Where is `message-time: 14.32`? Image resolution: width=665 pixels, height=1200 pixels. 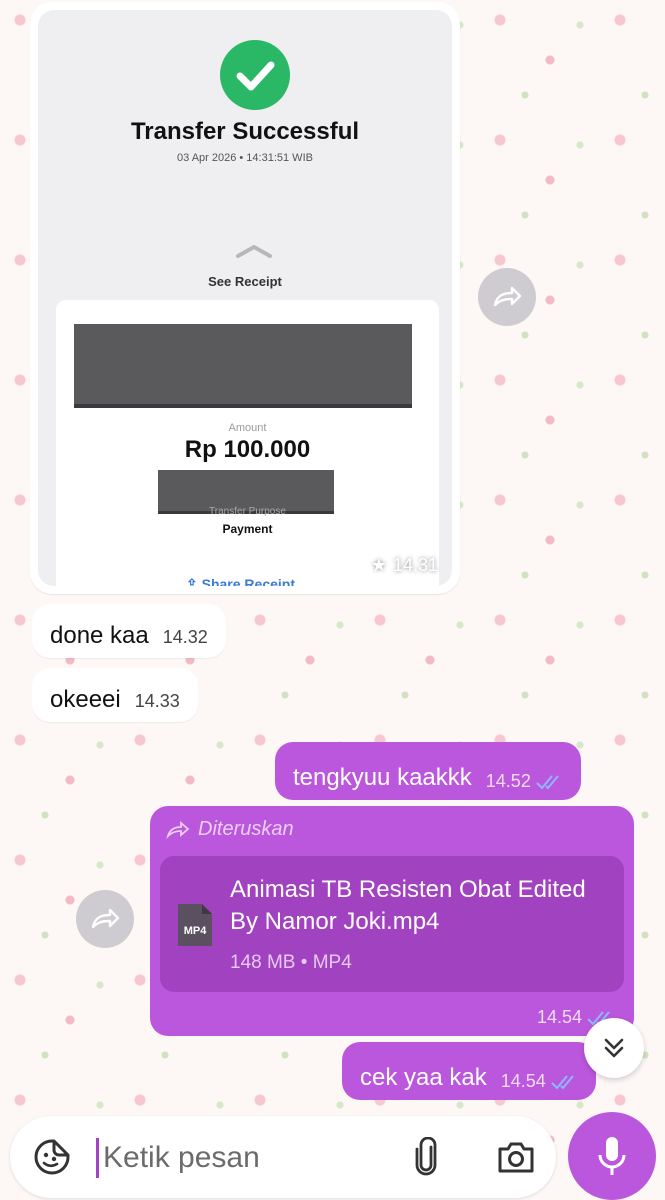 message-time: 14.32 is located at coordinates (185, 637).